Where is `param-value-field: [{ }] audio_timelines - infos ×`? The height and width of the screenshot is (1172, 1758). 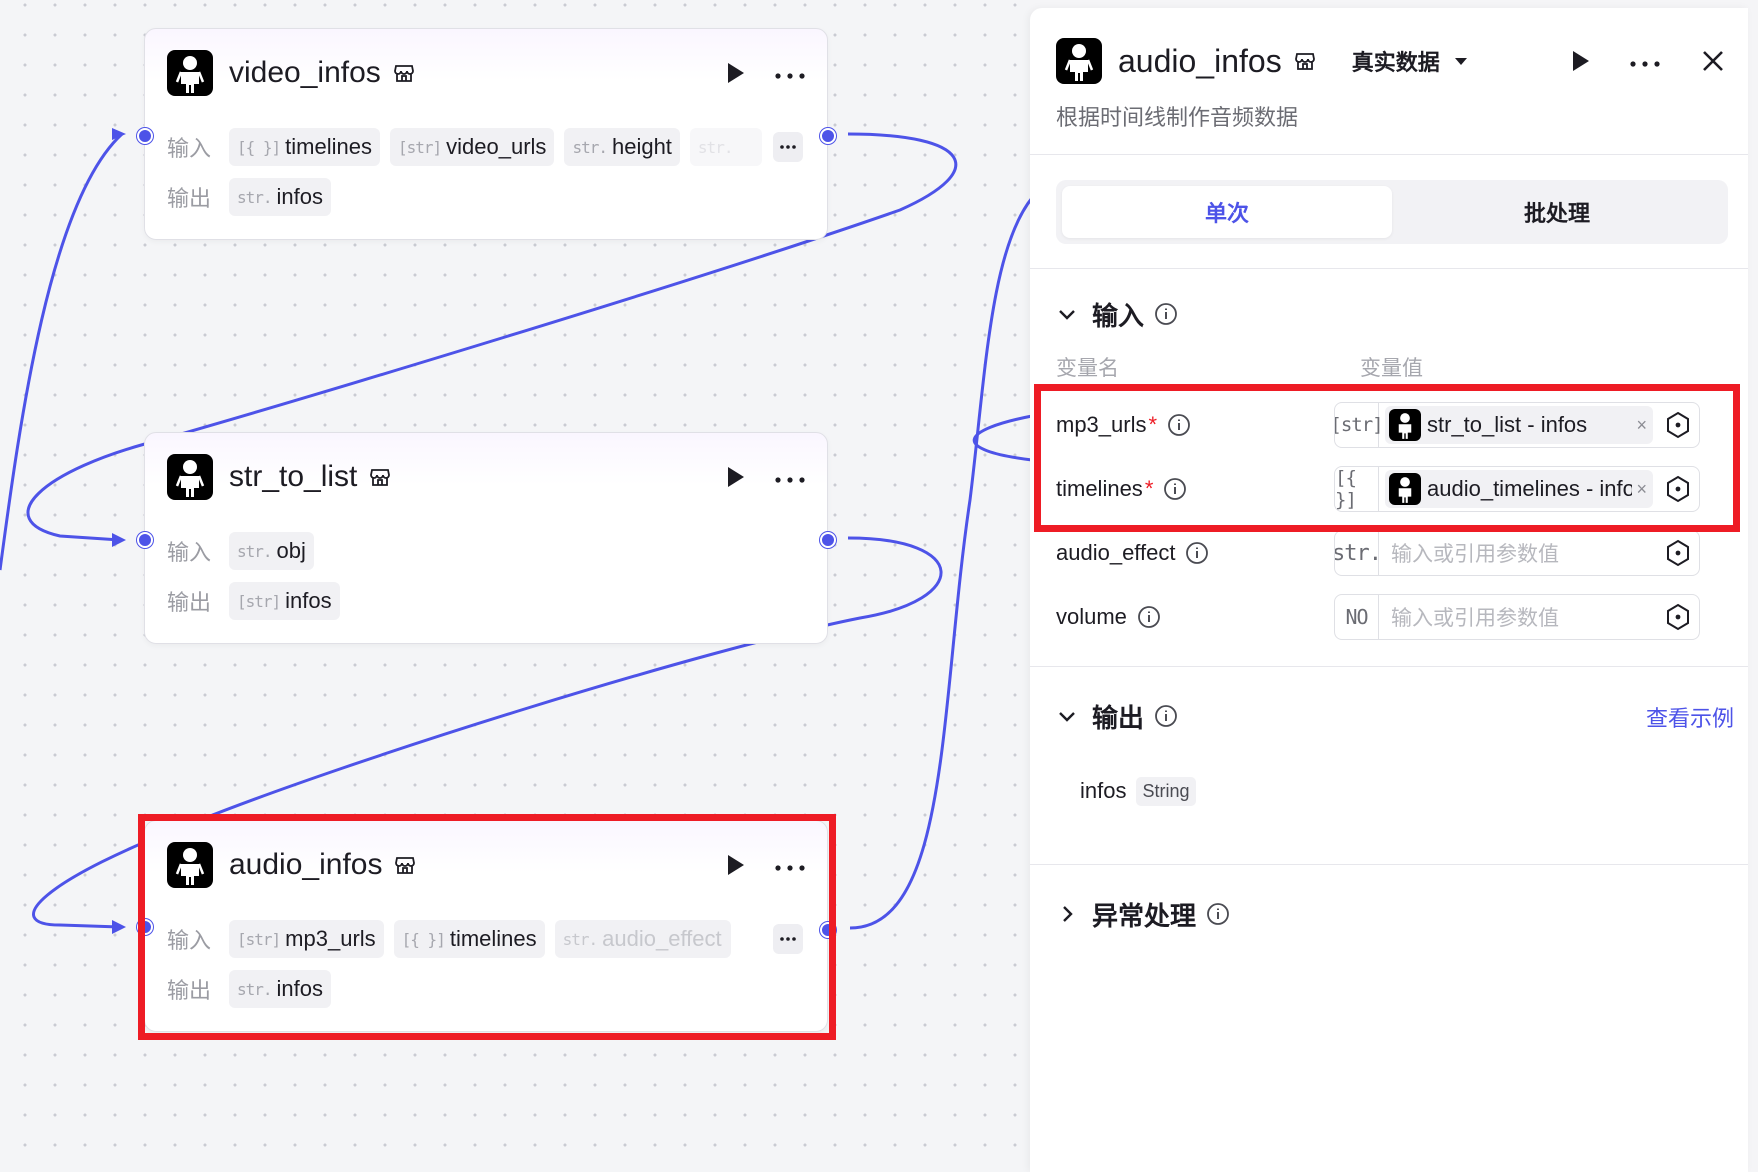
param-value-field: [{ }] audio_timelines - infos × is located at coordinates (1517, 489).